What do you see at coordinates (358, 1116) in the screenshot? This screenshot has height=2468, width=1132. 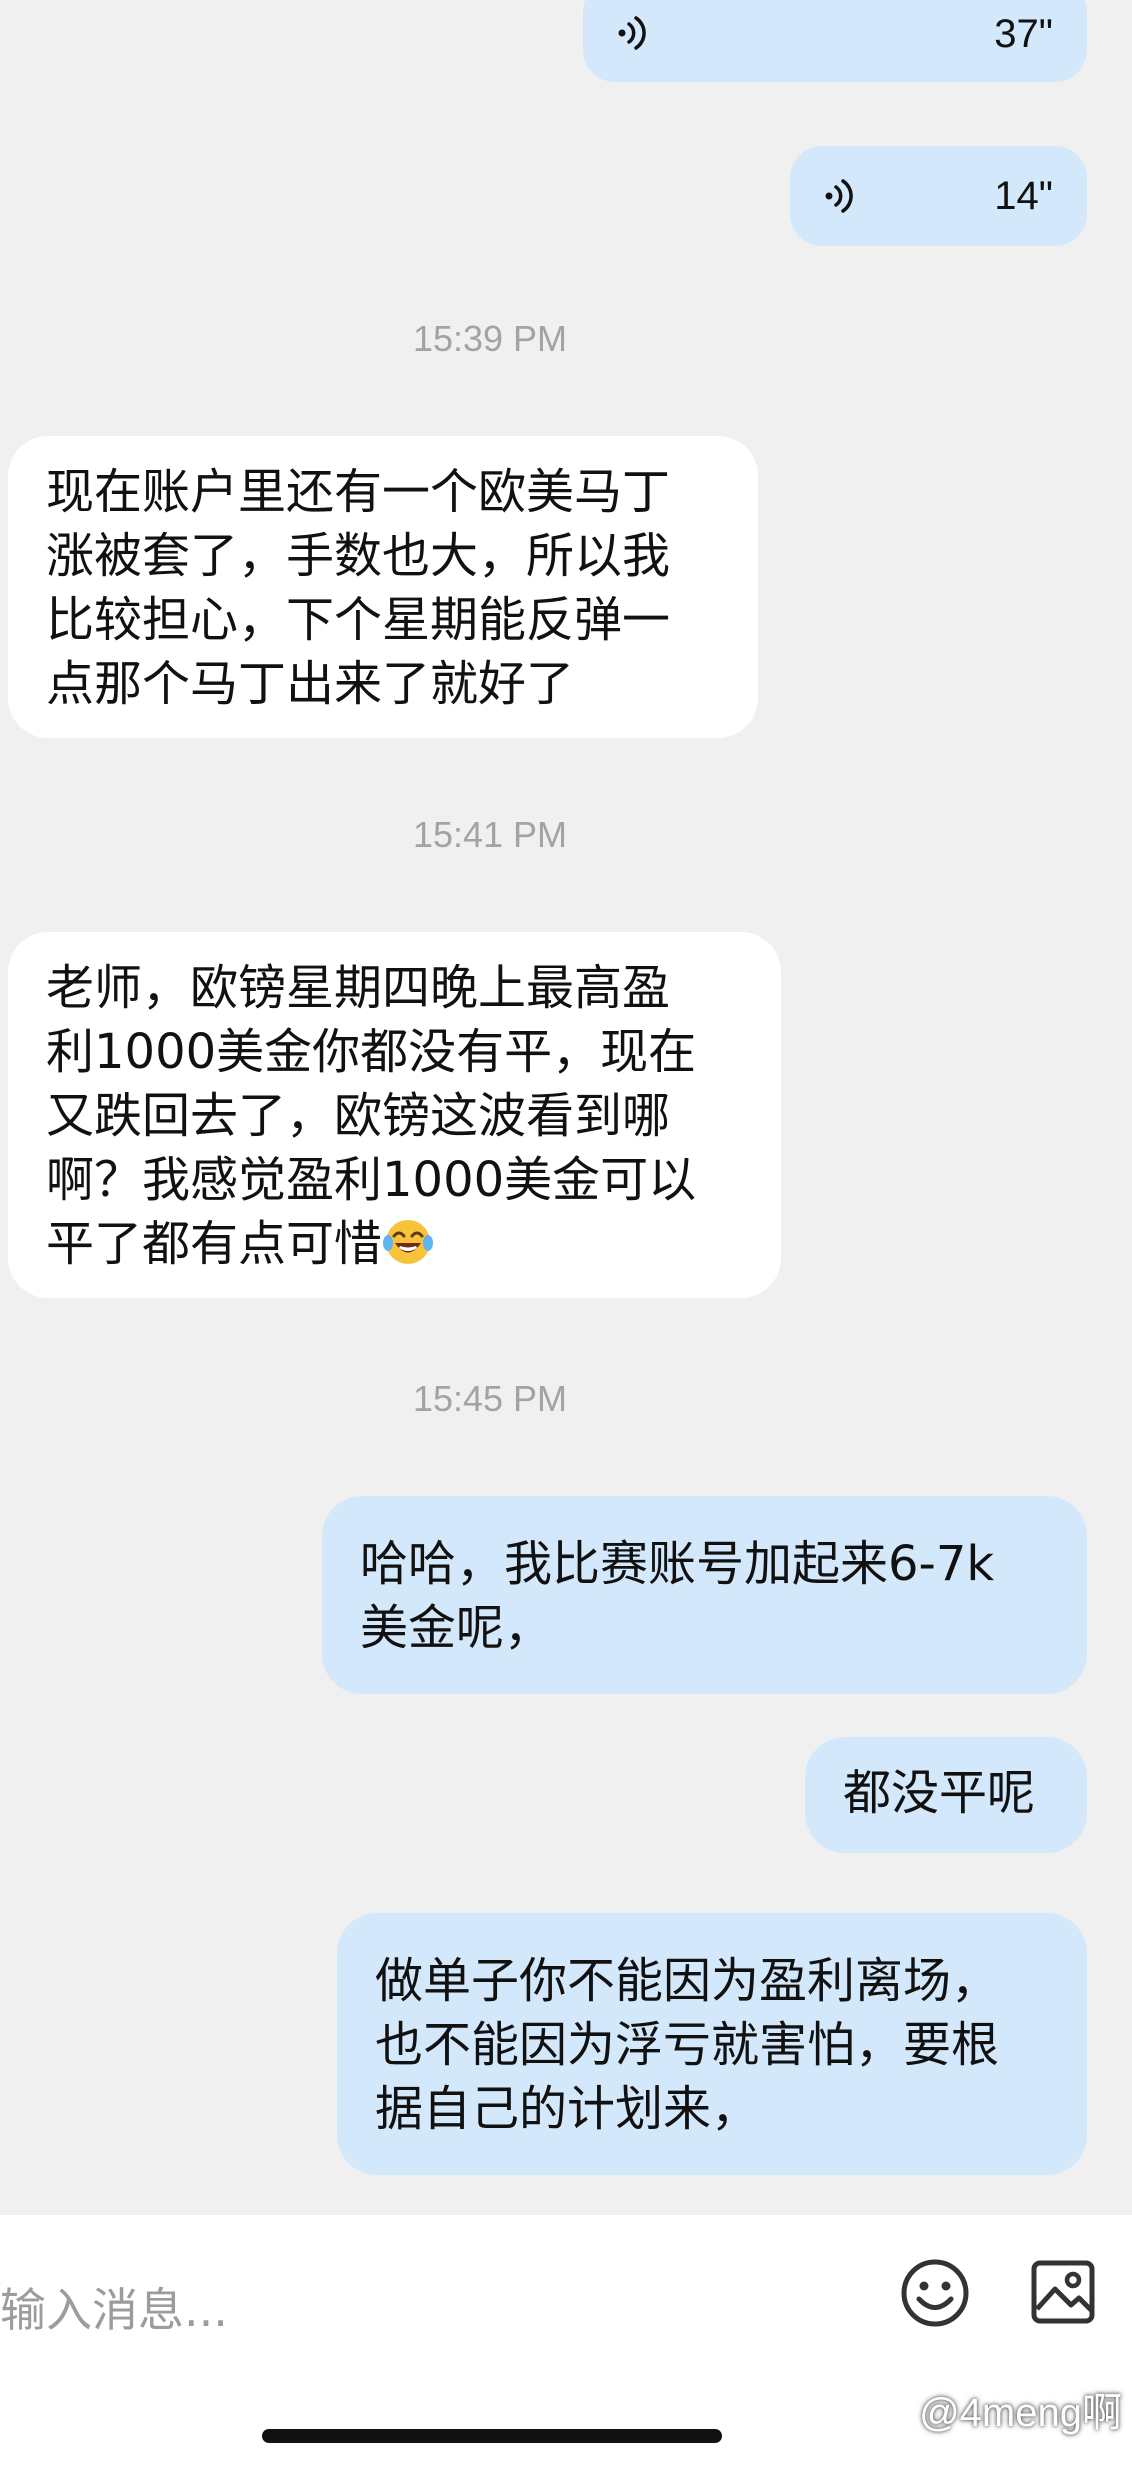 I see `message-line: 又跌回去了，欧镑这波看到哪` at bounding box center [358, 1116].